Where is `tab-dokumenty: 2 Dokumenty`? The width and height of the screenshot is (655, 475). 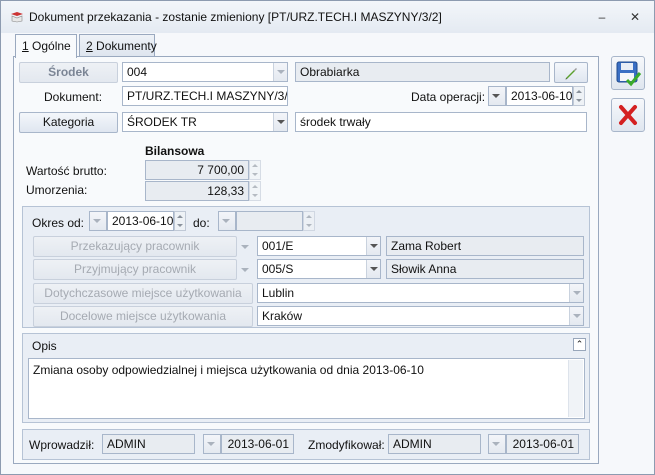 tab-dokumenty: 2 Dokumenty is located at coordinates (118, 45).